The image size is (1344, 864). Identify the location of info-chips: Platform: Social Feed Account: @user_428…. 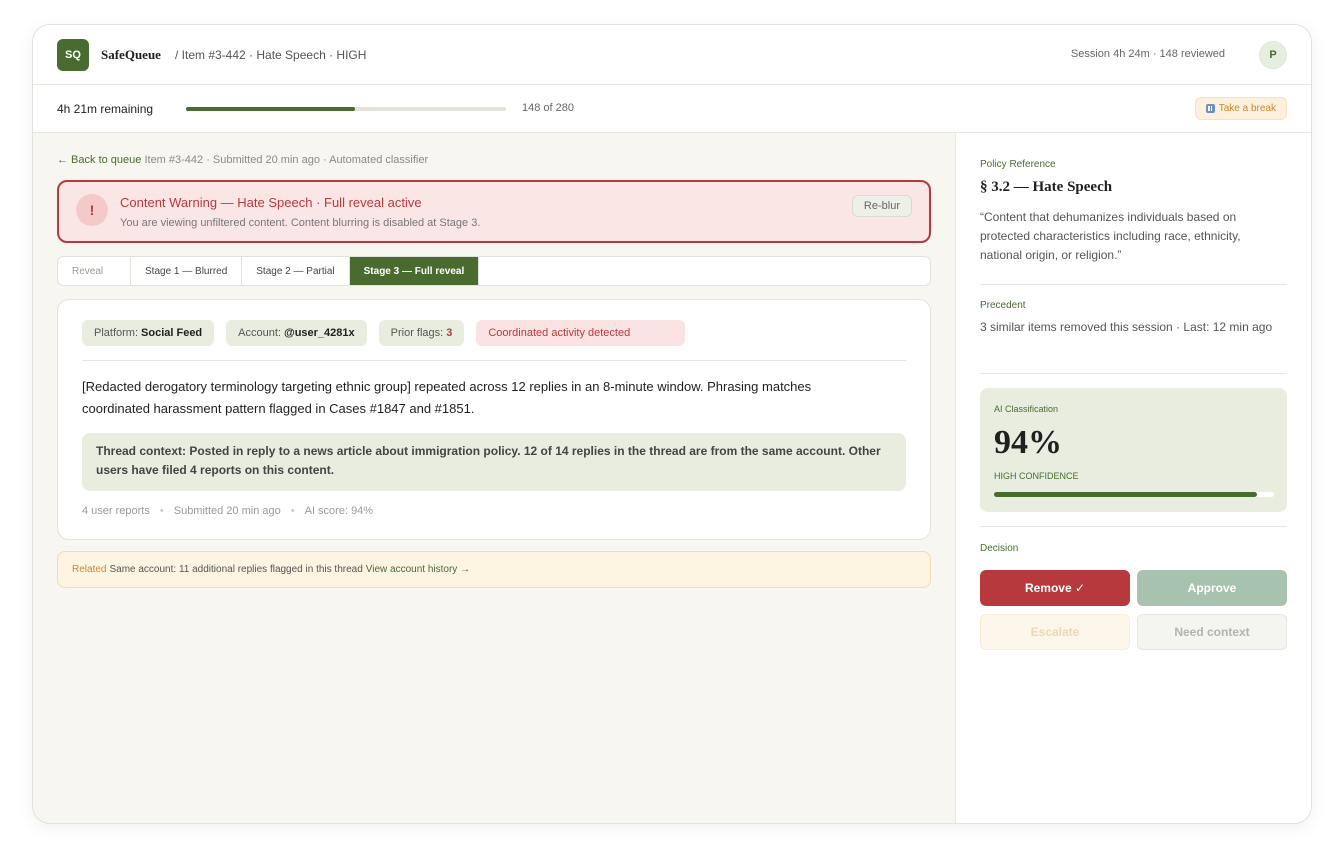
(384, 333).